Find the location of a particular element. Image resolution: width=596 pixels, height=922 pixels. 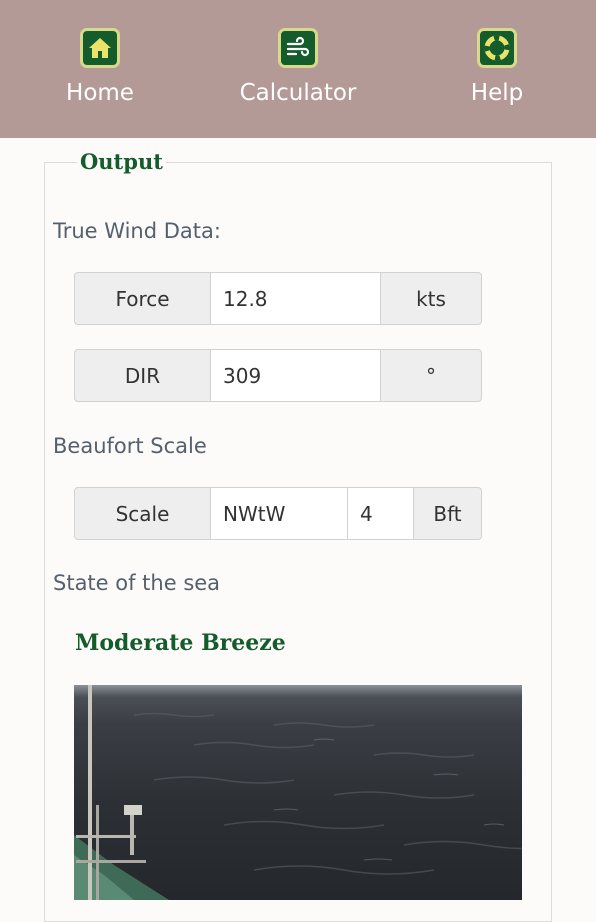

dir-value-field: 309 is located at coordinates (295, 375).